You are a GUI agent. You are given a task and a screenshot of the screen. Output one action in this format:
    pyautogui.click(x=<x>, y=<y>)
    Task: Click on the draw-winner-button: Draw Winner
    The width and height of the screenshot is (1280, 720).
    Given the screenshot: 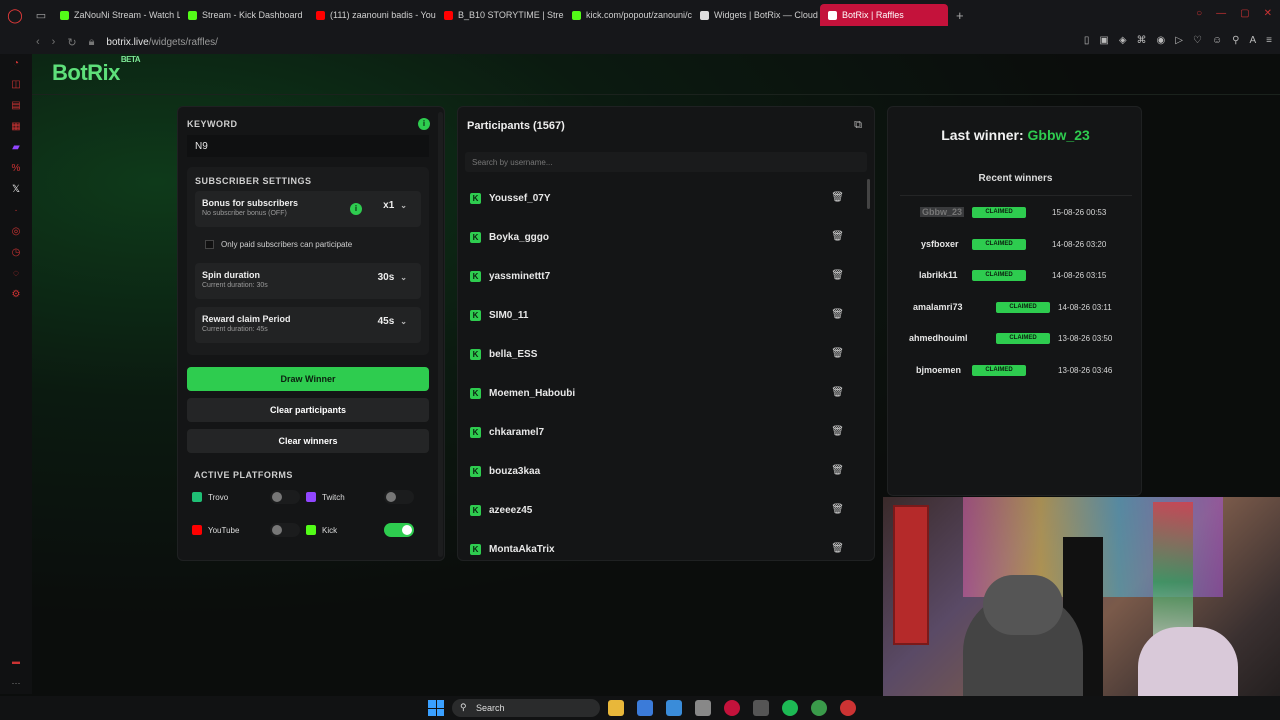 What is the action you would take?
    pyautogui.click(x=308, y=379)
    